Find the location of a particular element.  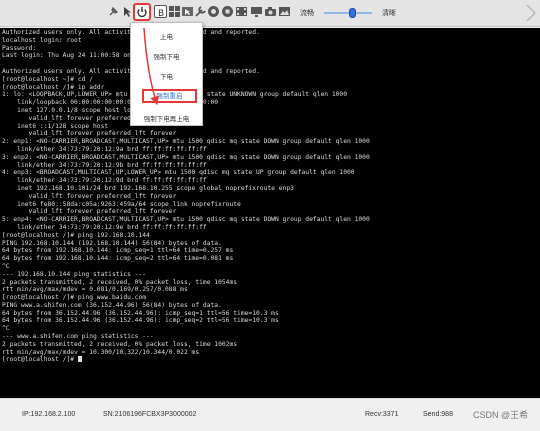

annotation-arrow-icon is located at coordinates (151, 66).